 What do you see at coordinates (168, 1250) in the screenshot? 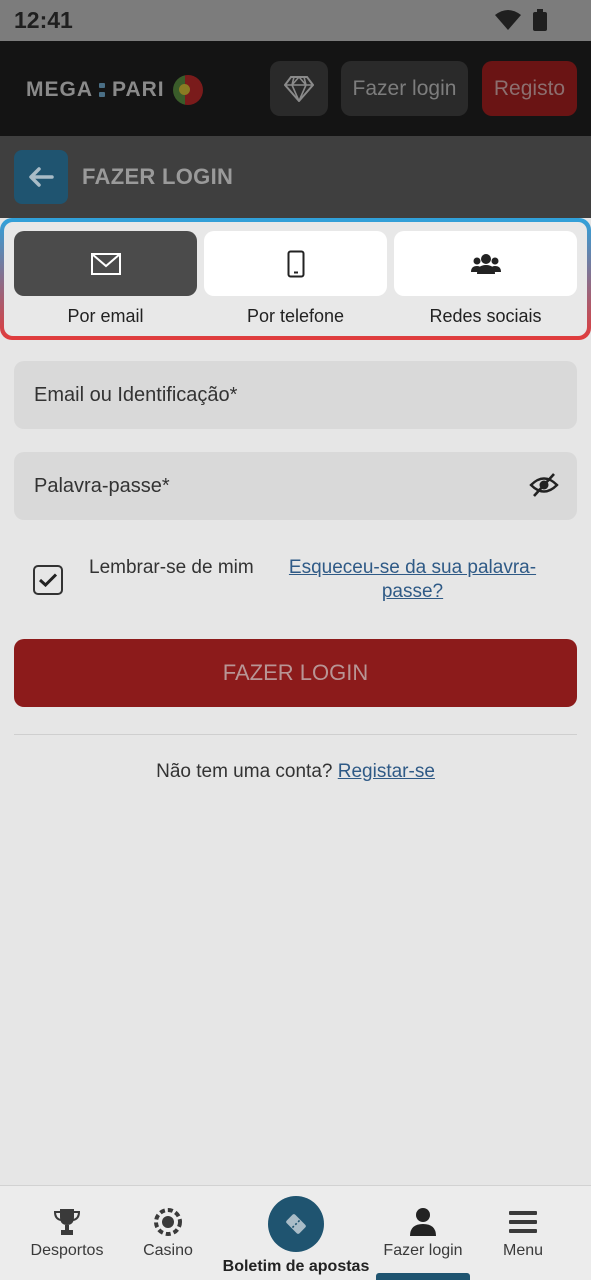
I see `nav-casino-label: Casino` at bounding box center [168, 1250].